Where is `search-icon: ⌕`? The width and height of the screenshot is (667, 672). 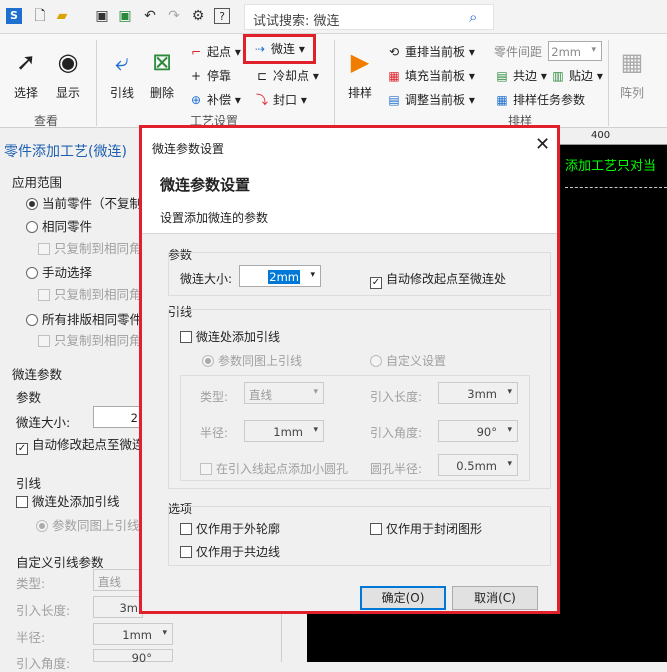 search-icon: ⌕ is located at coordinates (473, 17).